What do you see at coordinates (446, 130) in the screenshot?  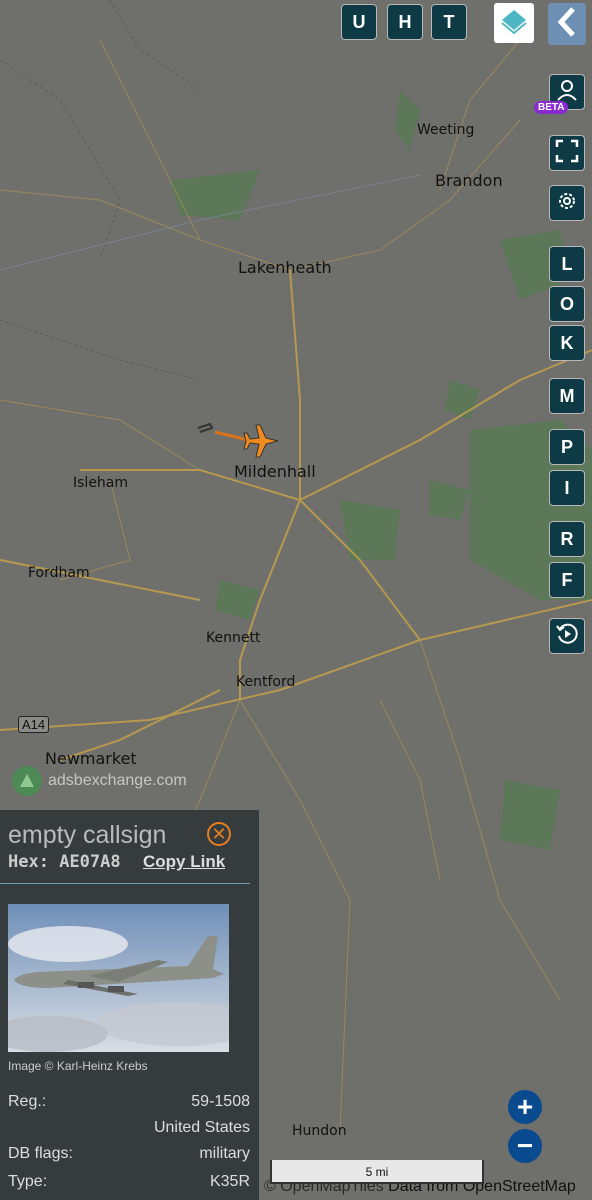 I see `place-label-weeting: Weeting` at bounding box center [446, 130].